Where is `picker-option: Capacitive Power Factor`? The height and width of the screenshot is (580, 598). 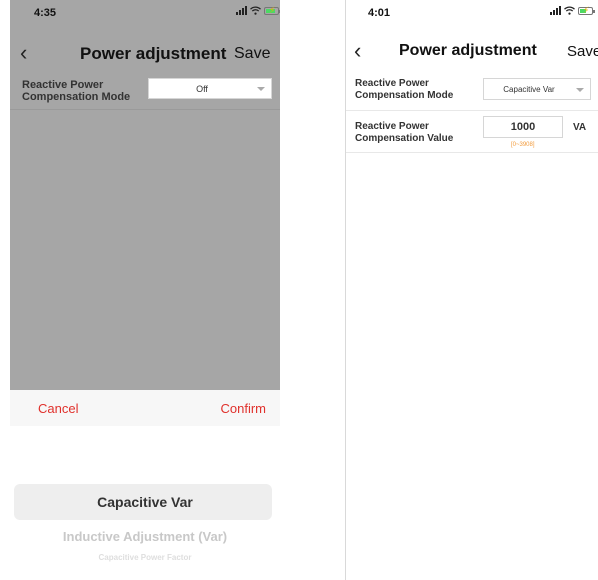 picker-option: Capacitive Power Factor is located at coordinates (145, 557).